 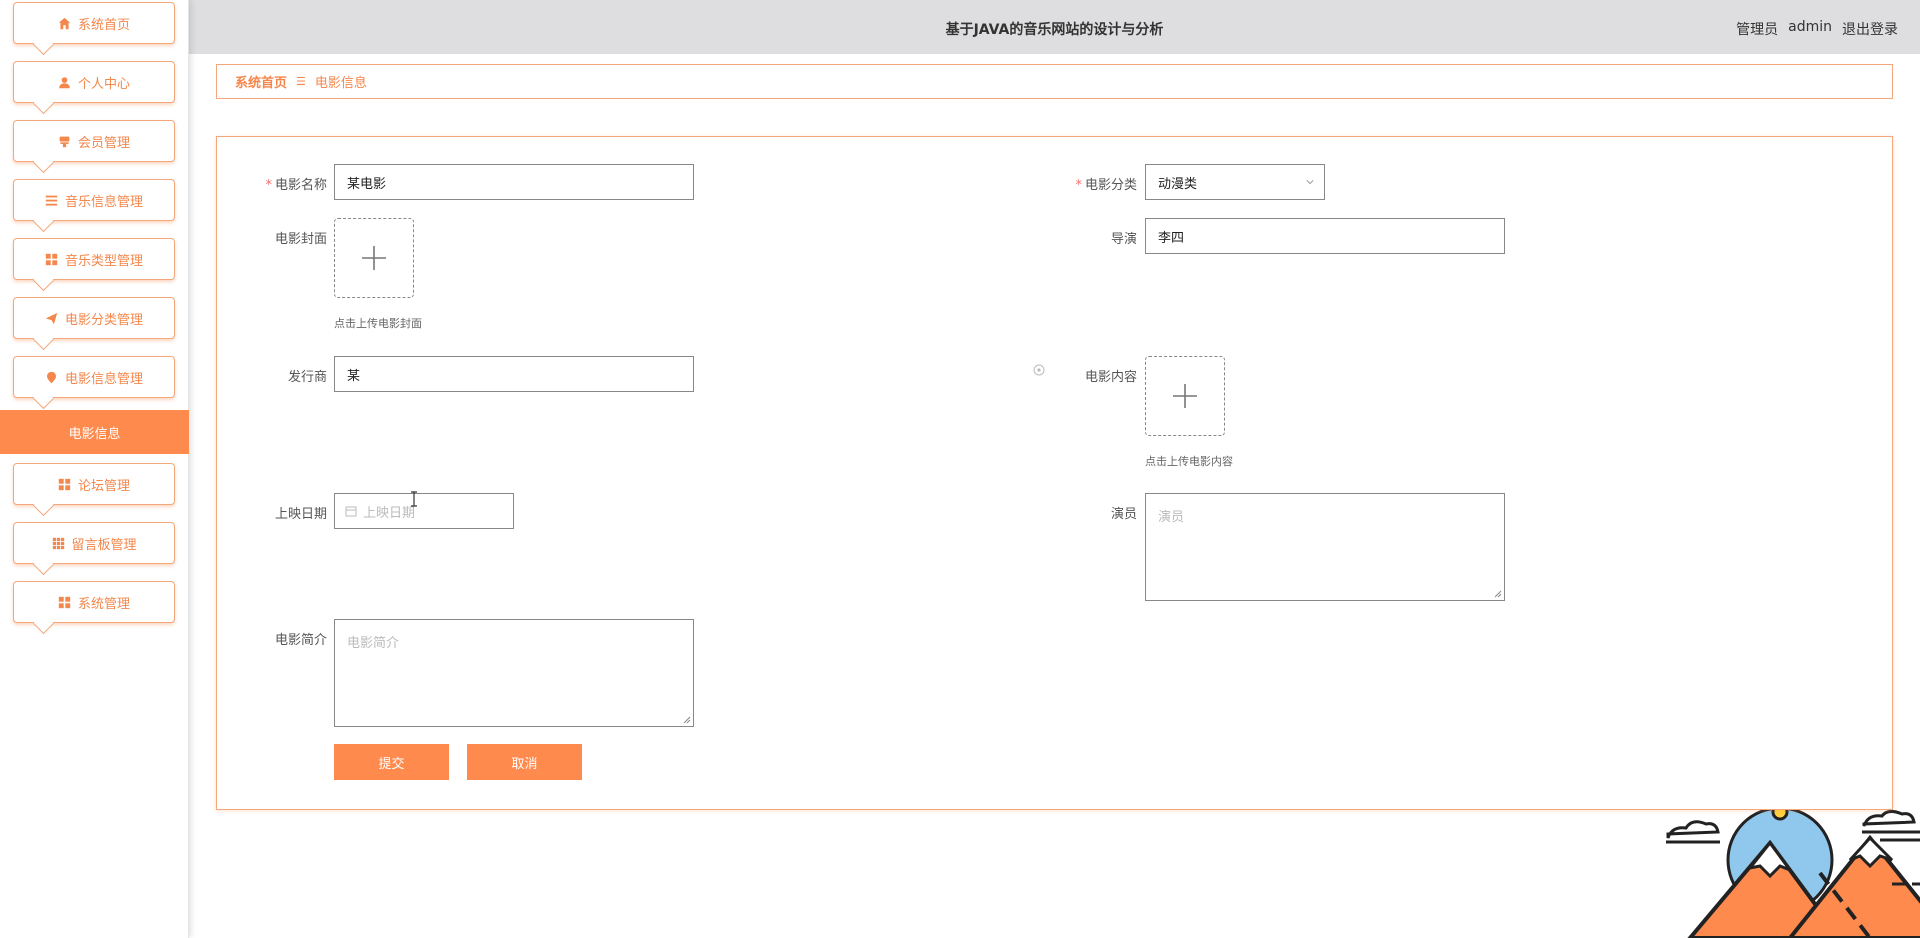 I want to click on chevron-down-icon, so click(x=1310, y=182).